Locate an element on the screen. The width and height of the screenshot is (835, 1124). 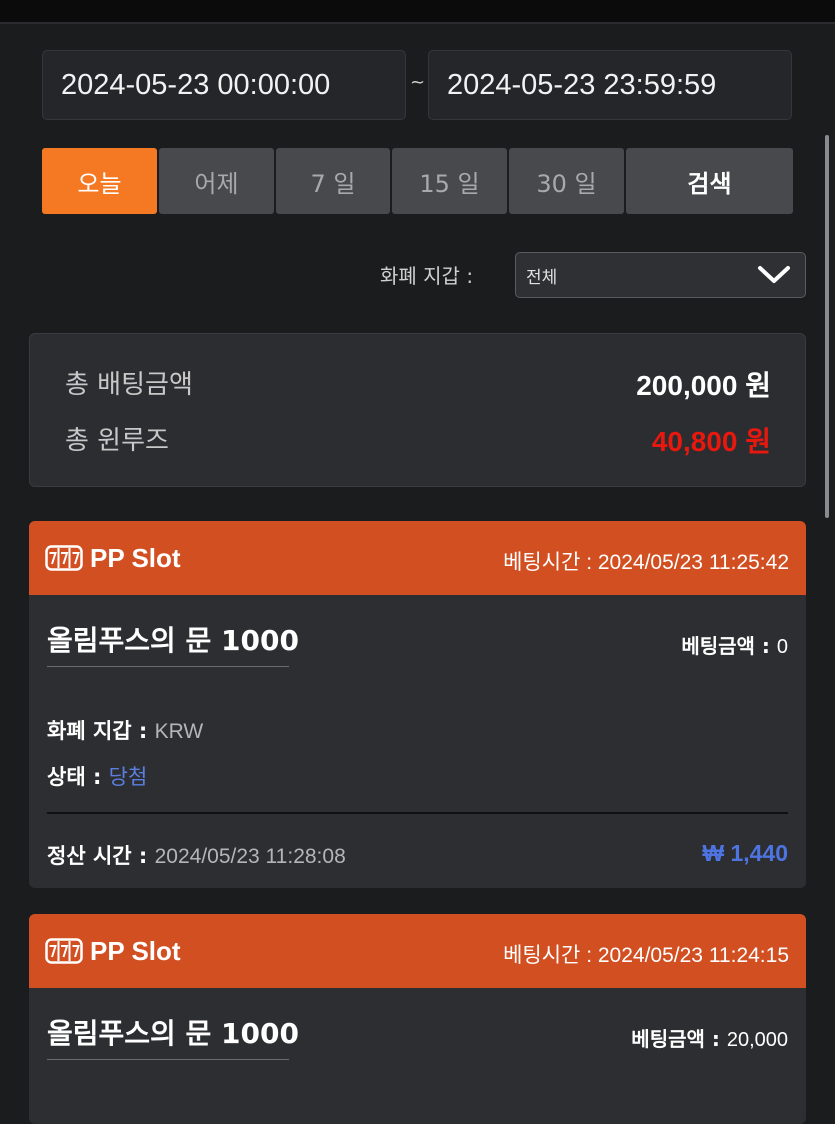
bet-amount: 베팅금액 : 0 is located at coordinates (734, 644).